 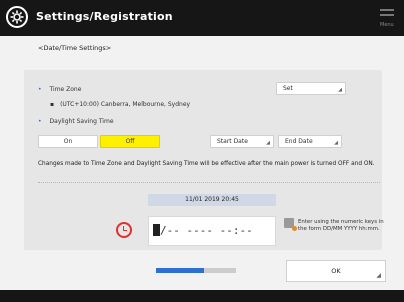 I want to click on progress-bar, so click(x=196, y=270).